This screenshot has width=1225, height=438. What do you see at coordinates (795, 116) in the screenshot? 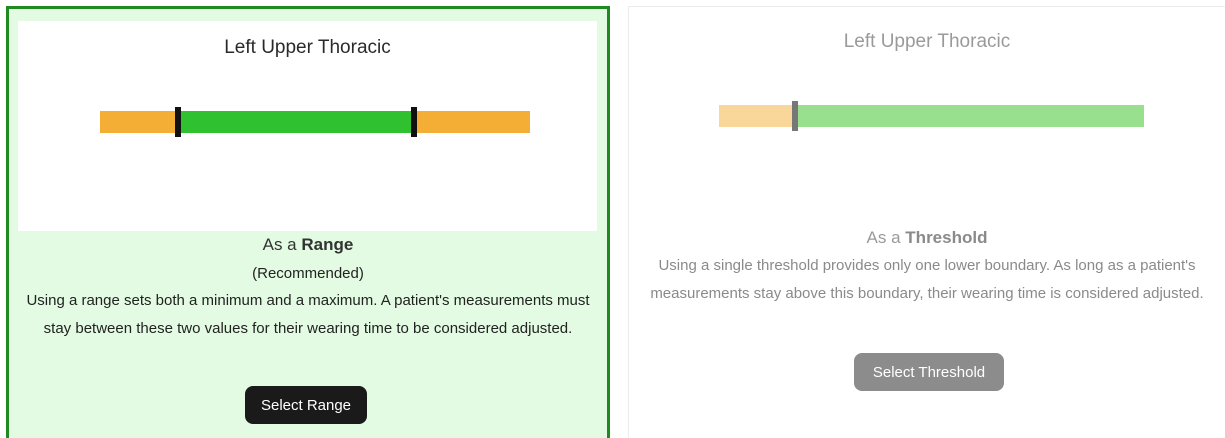
I see `threshold-marker` at bounding box center [795, 116].